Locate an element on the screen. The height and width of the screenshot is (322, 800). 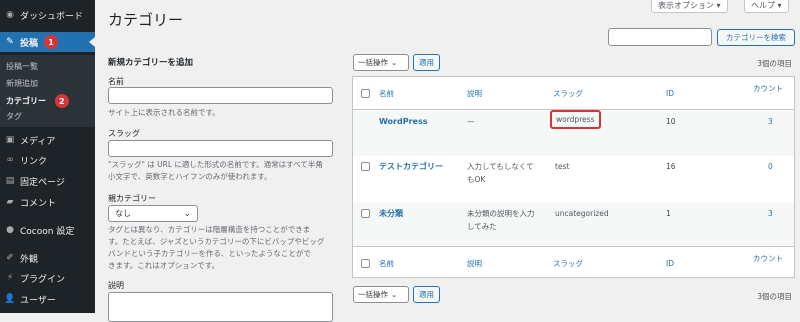
category-name-link: WordPress is located at coordinates (403, 121).